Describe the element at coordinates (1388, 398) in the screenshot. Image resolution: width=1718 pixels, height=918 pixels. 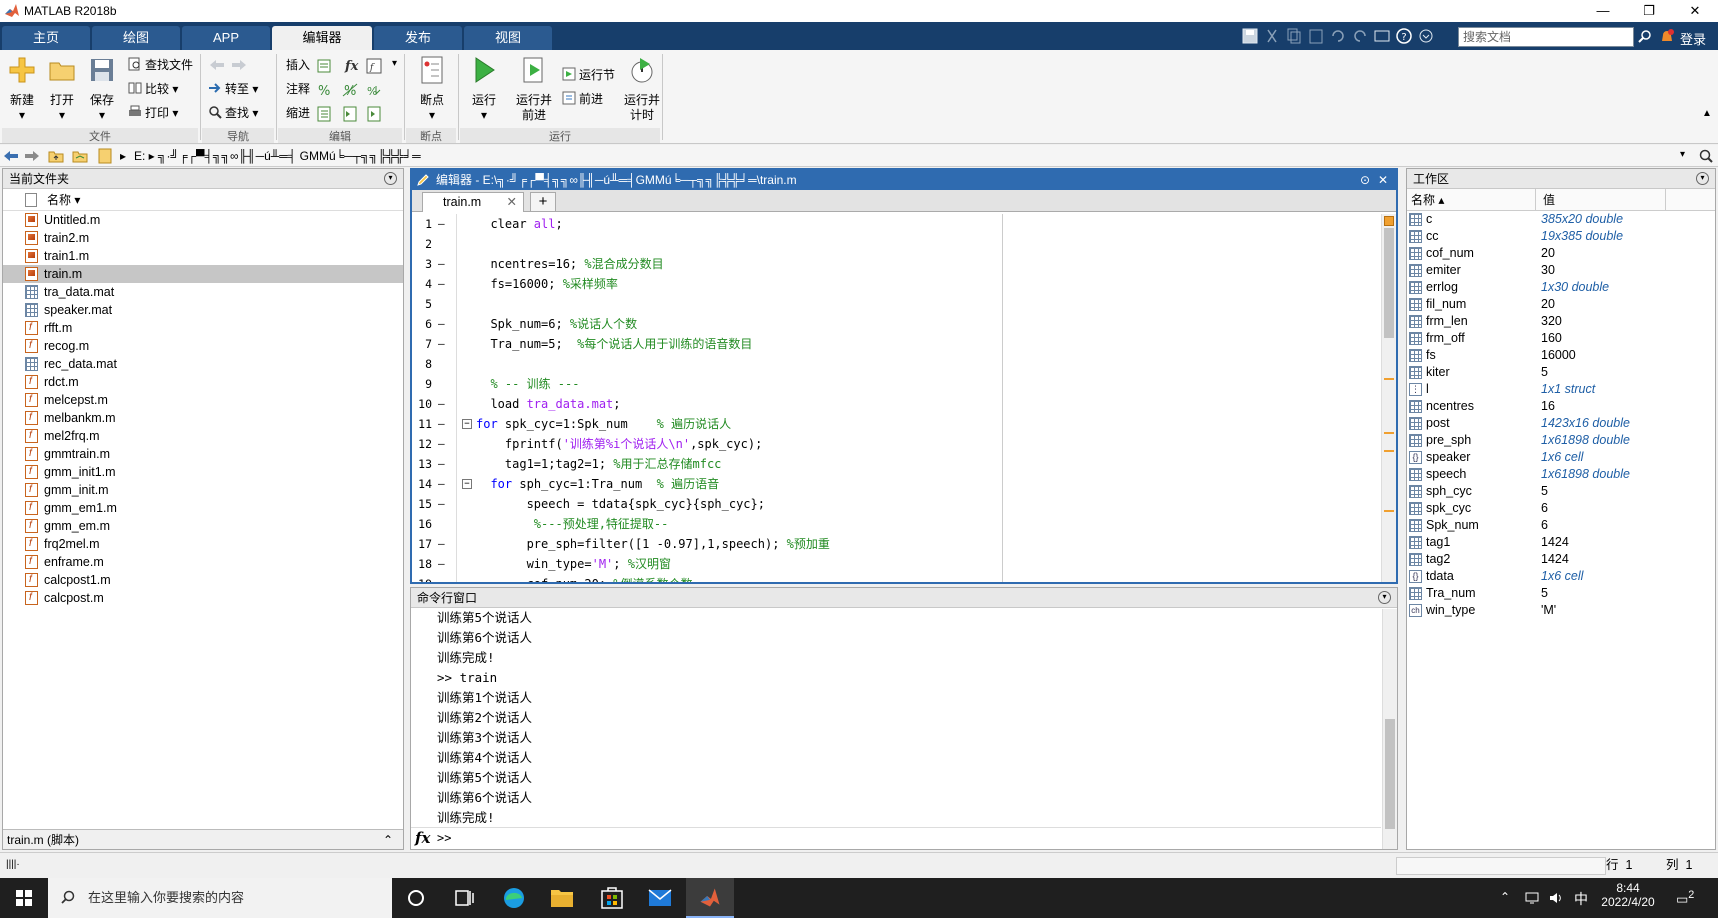
I see `editor-scrollbar` at that location.